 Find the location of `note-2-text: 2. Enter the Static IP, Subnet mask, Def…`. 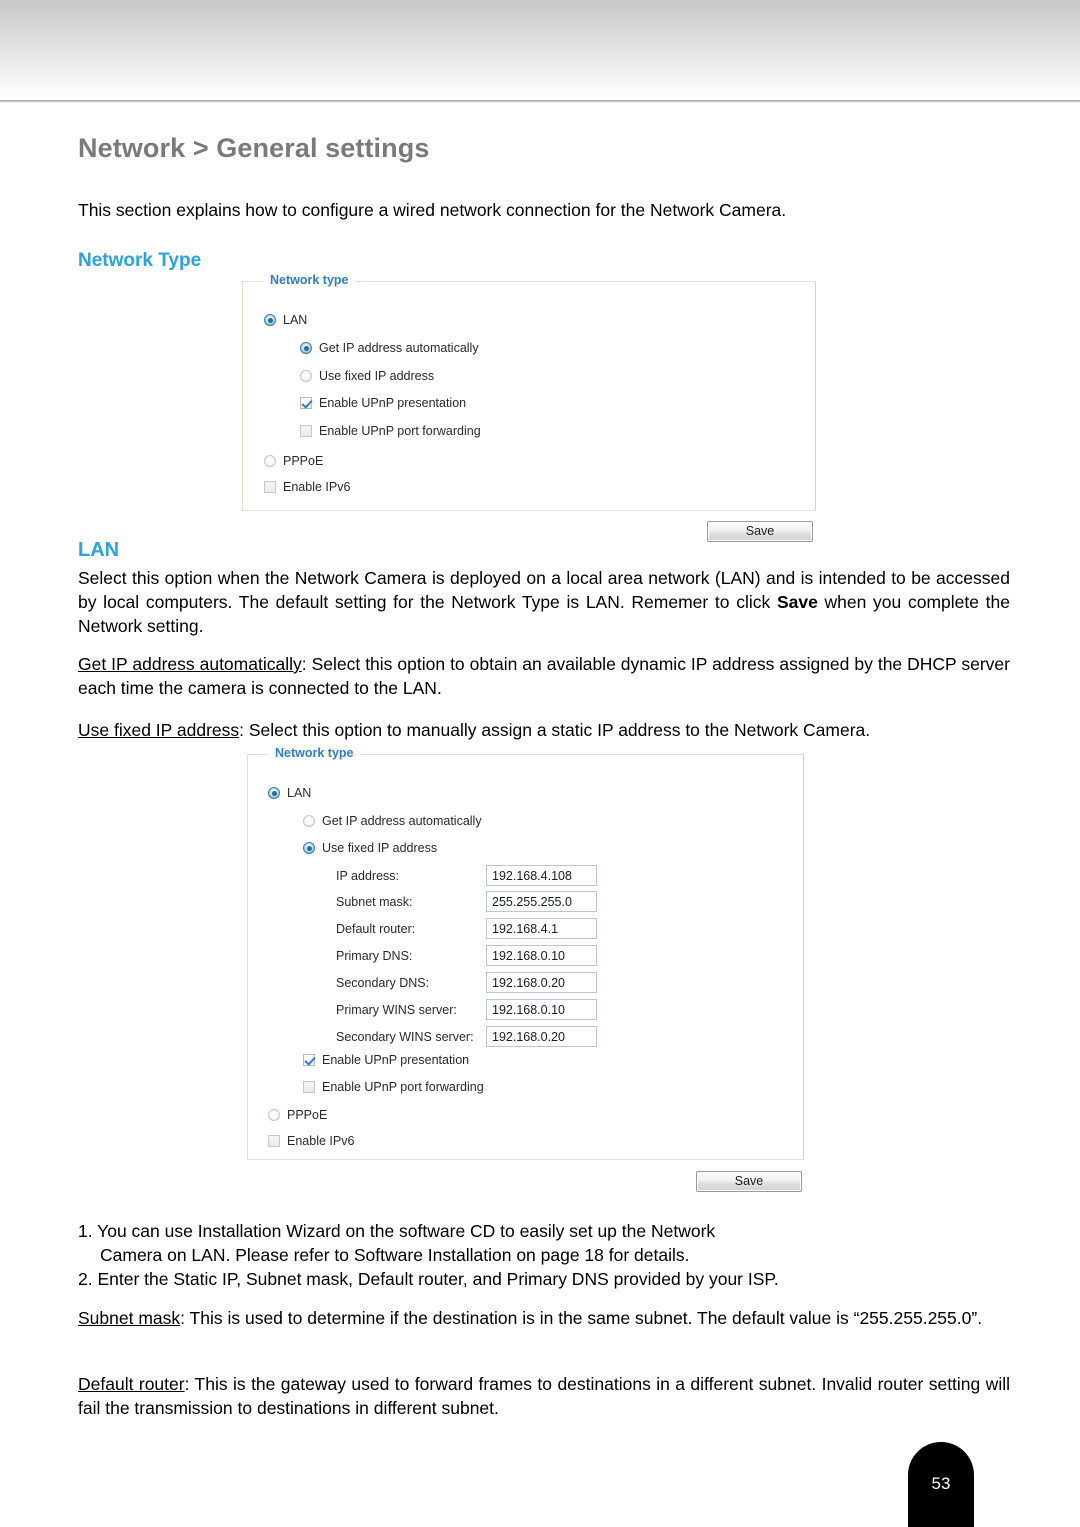

note-2-text: 2. Enter the Static IP, Subnet mask, Def… is located at coordinates (428, 1279).